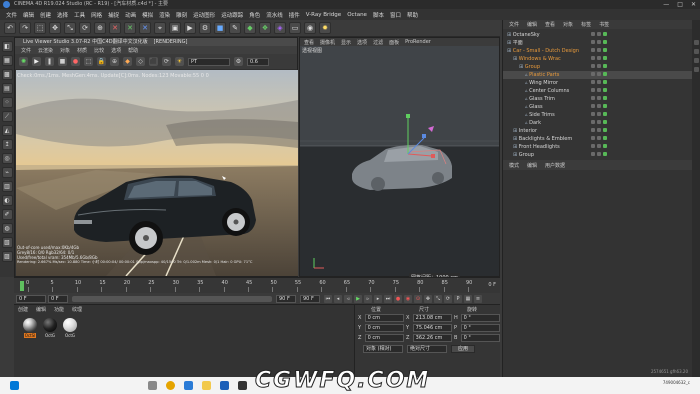 The width and height of the screenshot is (700, 394). I want to click on previous-key-icon: ◂, so click(338, 298).